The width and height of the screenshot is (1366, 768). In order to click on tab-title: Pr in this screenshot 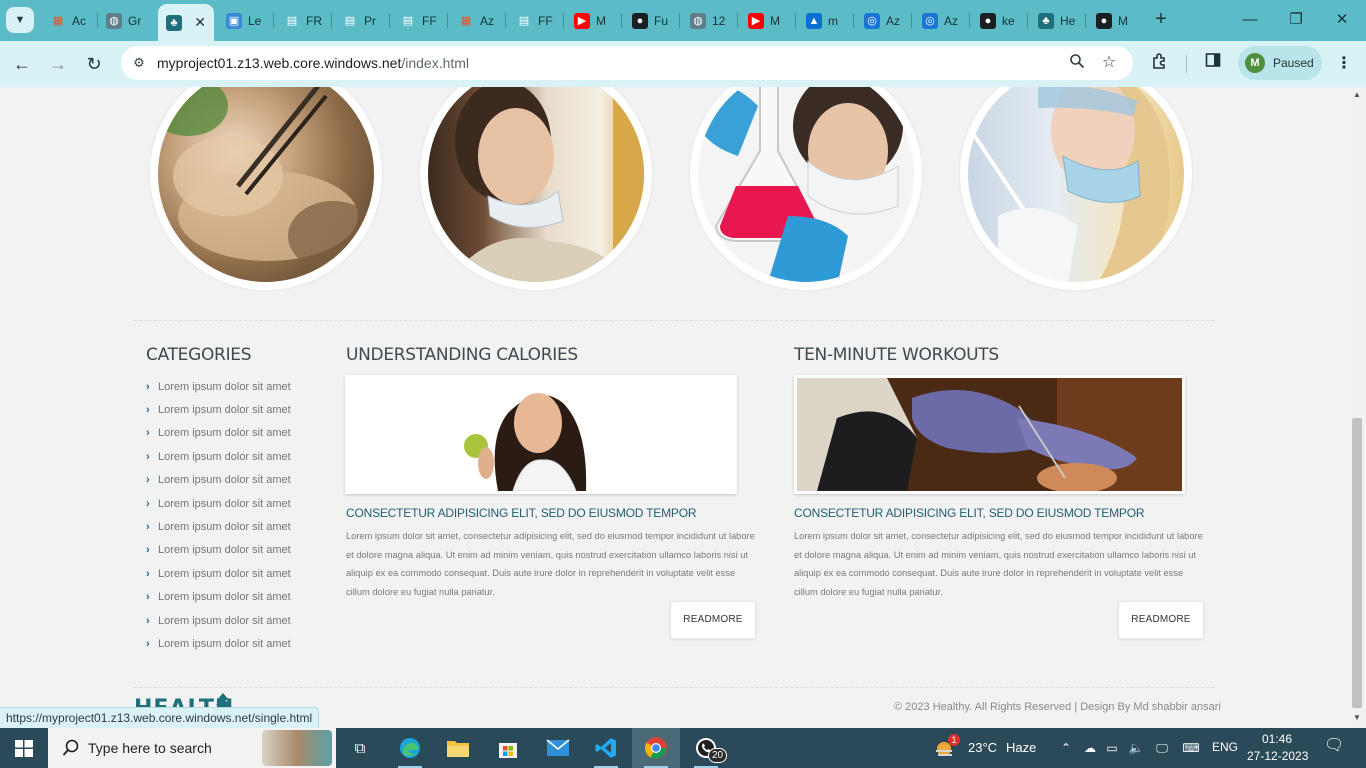, I will do `click(370, 20)`.